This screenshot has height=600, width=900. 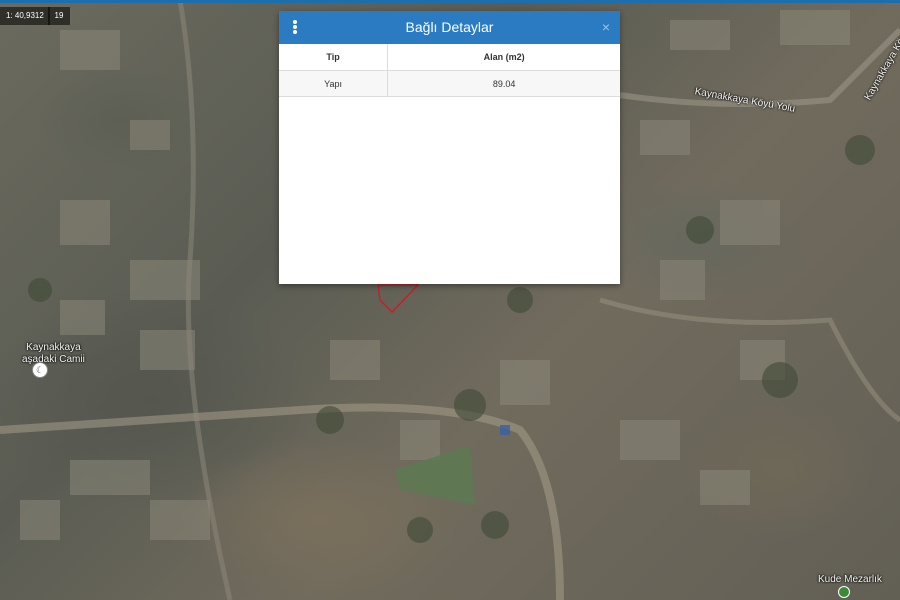 I want to click on map-top-bar, so click(x=450, y=1).